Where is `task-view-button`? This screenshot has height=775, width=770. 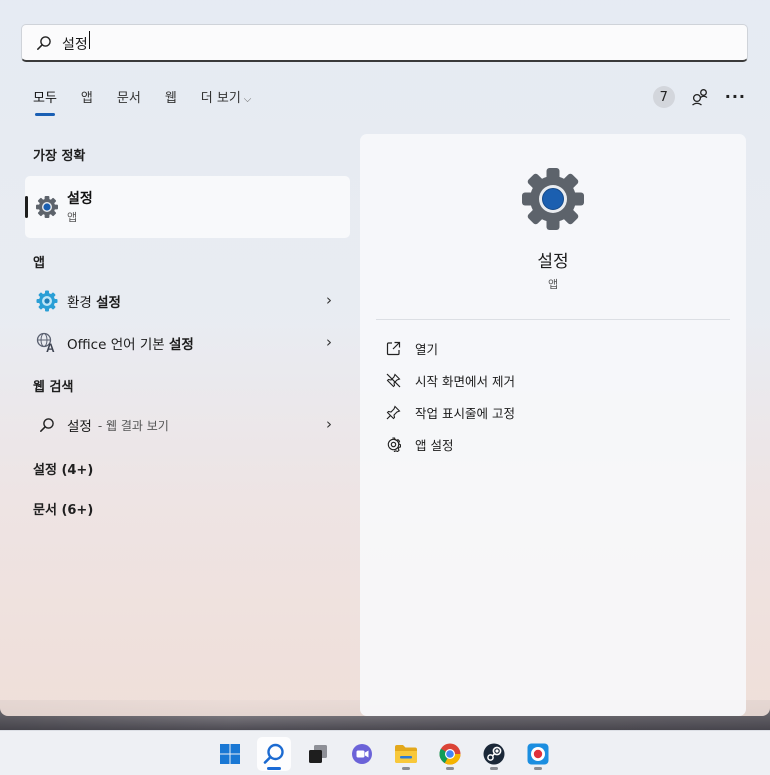
task-view-button is located at coordinates (318, 754).